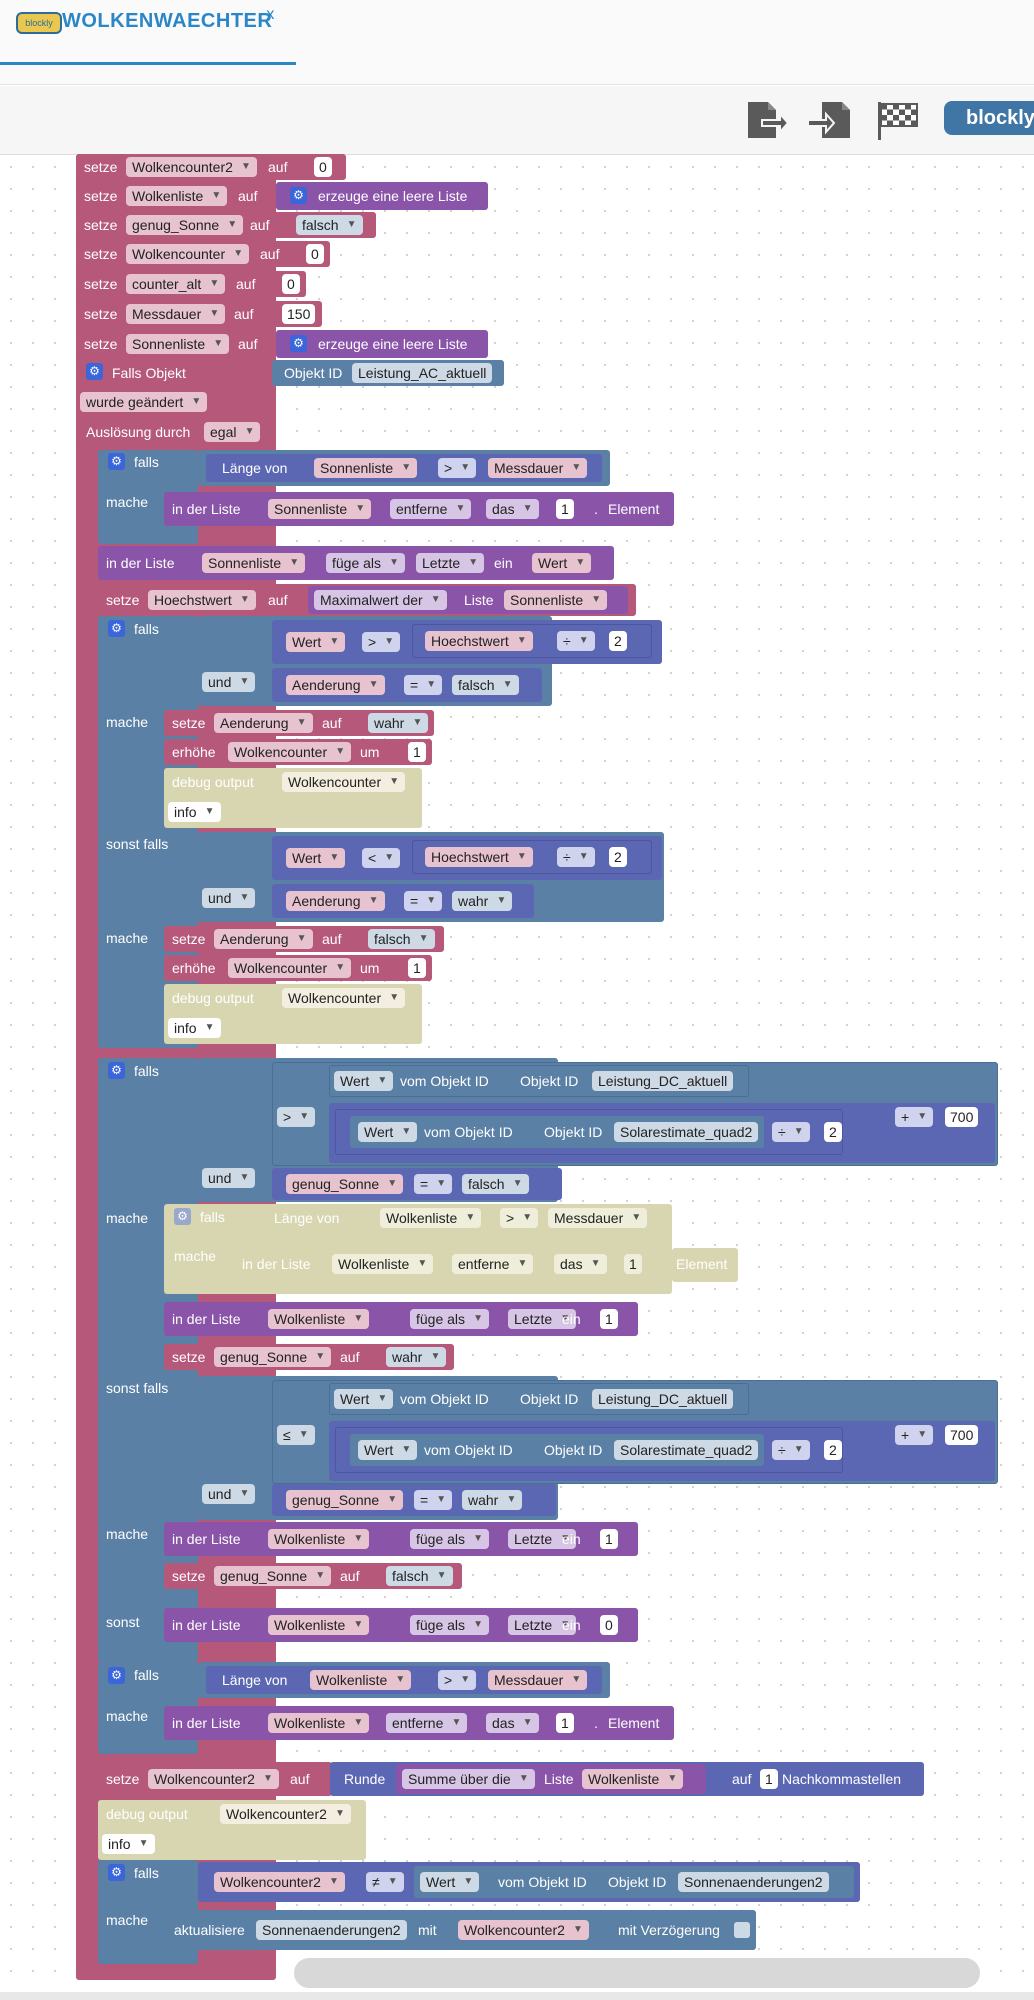 The height and width of the screenshot is (2000, 1034). What do you see at coordinates (380, 600) in the screenshot?
I see `aggregate-dropdown: Maximalwert der` at bounding box center [380, 600].